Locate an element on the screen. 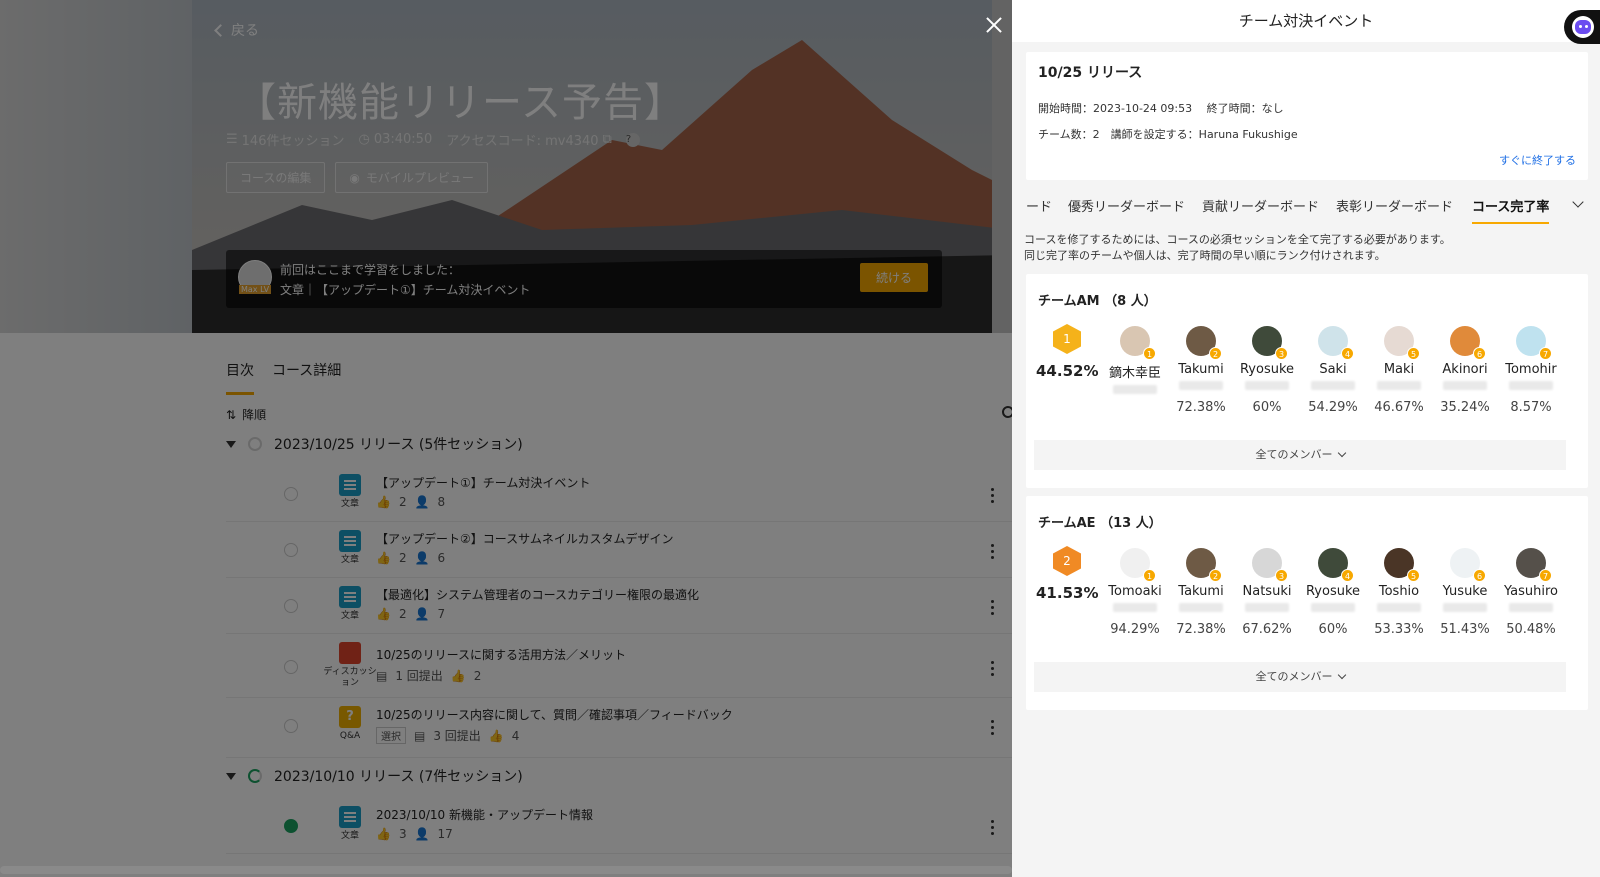 This screenshot has height=877, width=1600. description-line: 同じ完了率のチームや個人は、完了時間の早い順にランク付けされます。 is located at coordinates (1205, 255).